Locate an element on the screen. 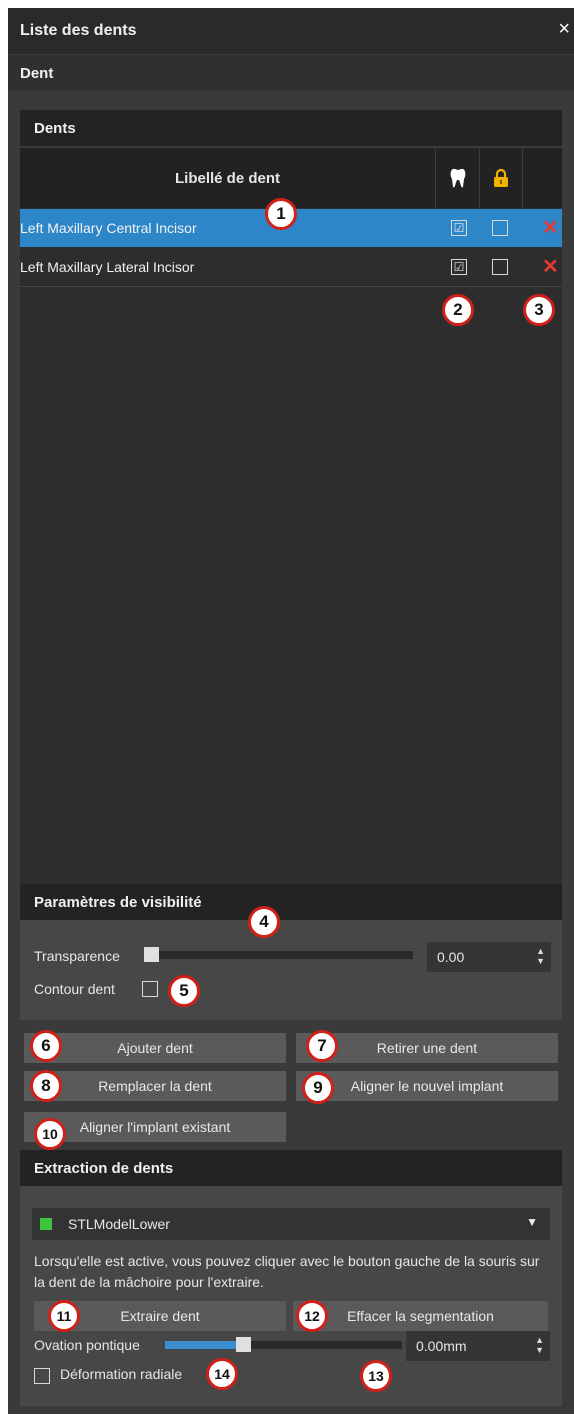 The width and height of the screenshot is (574, 1420). tooth-icon is located at coordinates (458, 178).